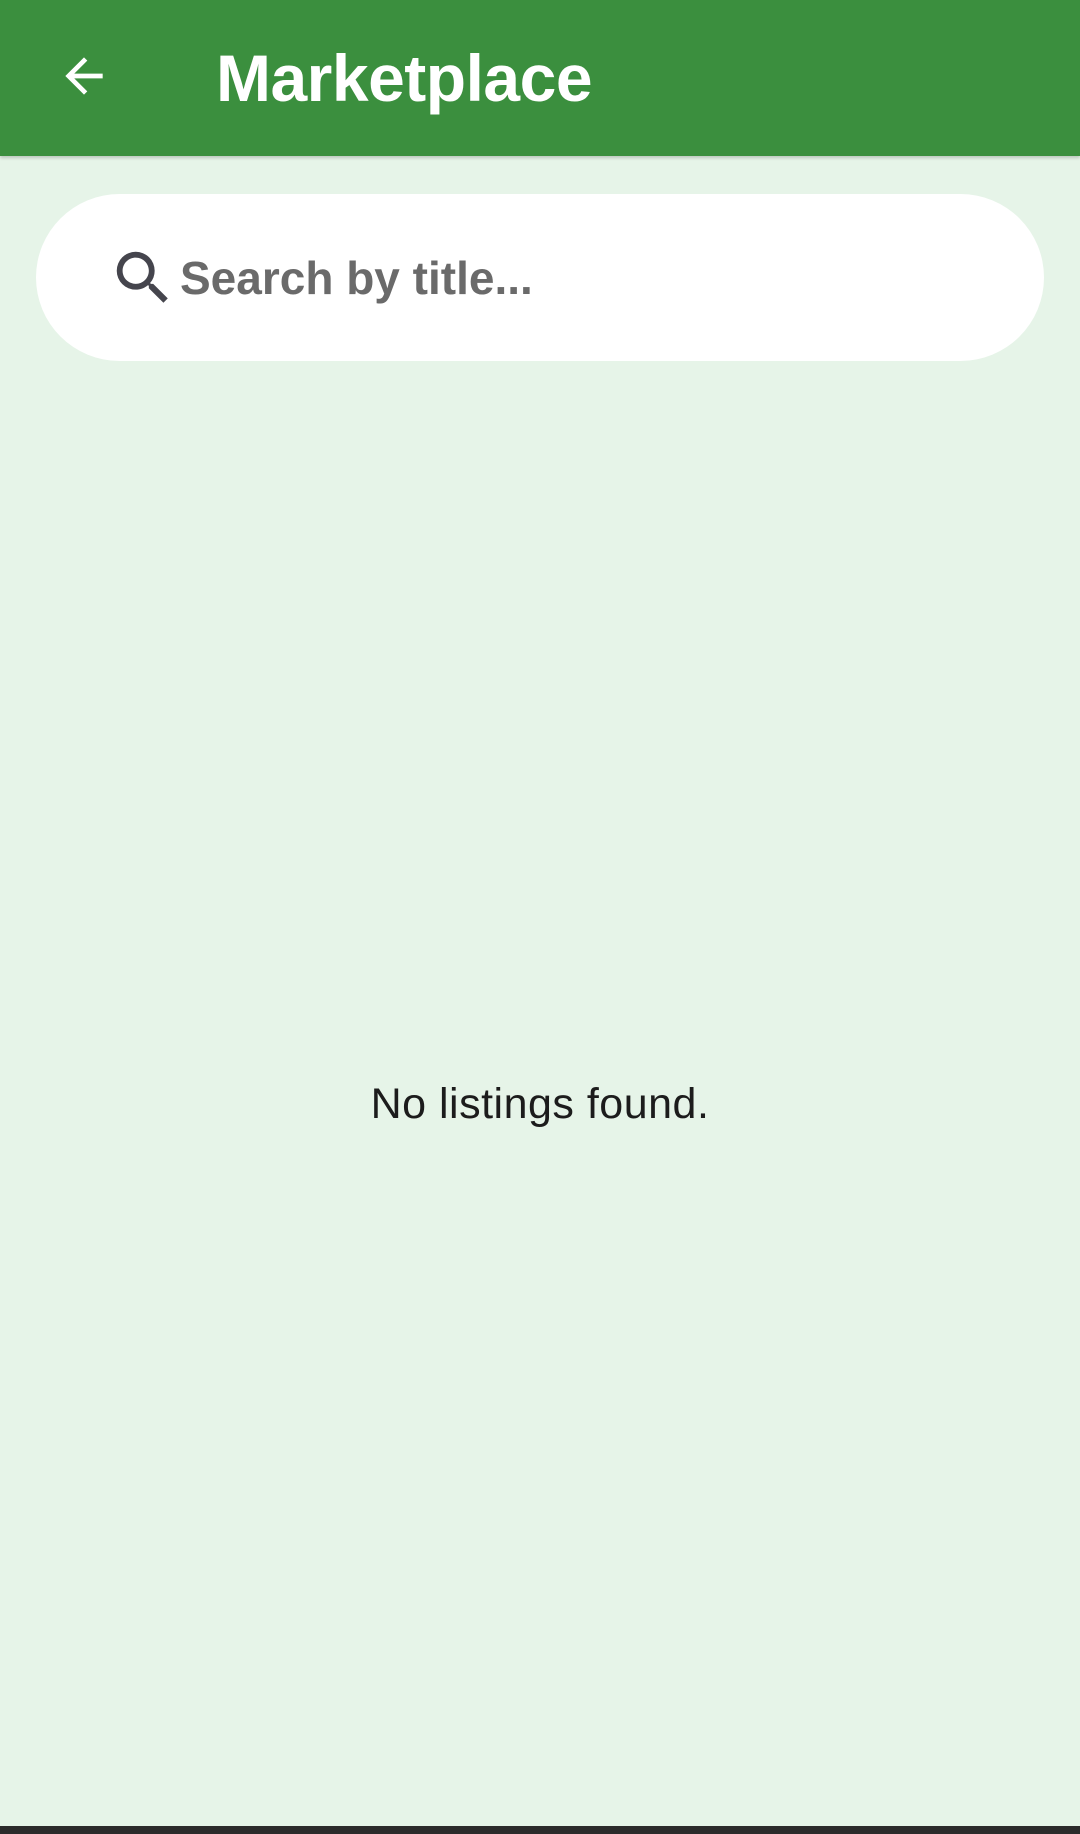  I want to click on arrow-back-icon, so click(84, 76).